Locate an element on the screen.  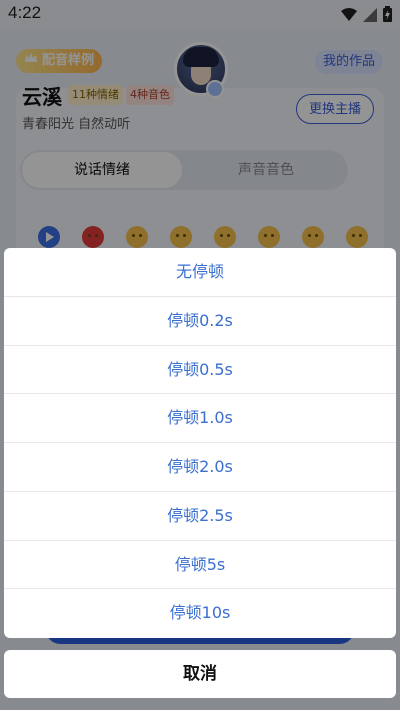
option-pause-10s: 停顿10s is located at coordinates (200, 613).